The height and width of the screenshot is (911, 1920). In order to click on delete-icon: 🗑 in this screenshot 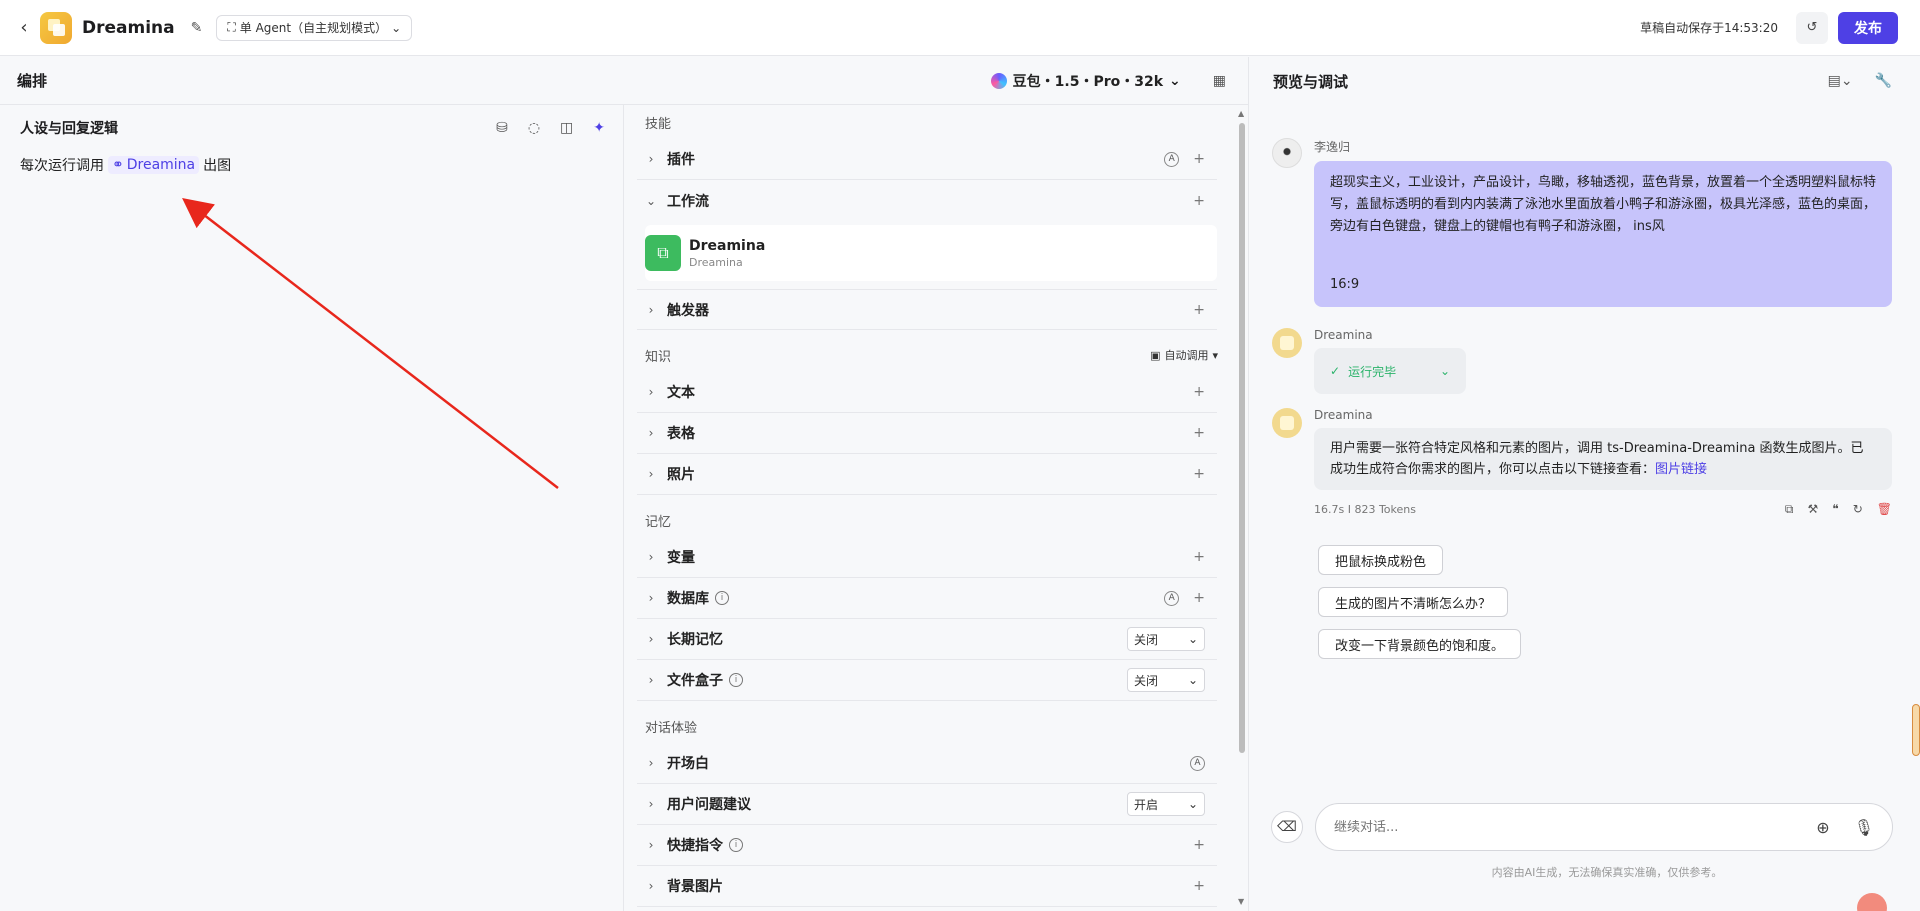, I will do `click(1884, 509)`.